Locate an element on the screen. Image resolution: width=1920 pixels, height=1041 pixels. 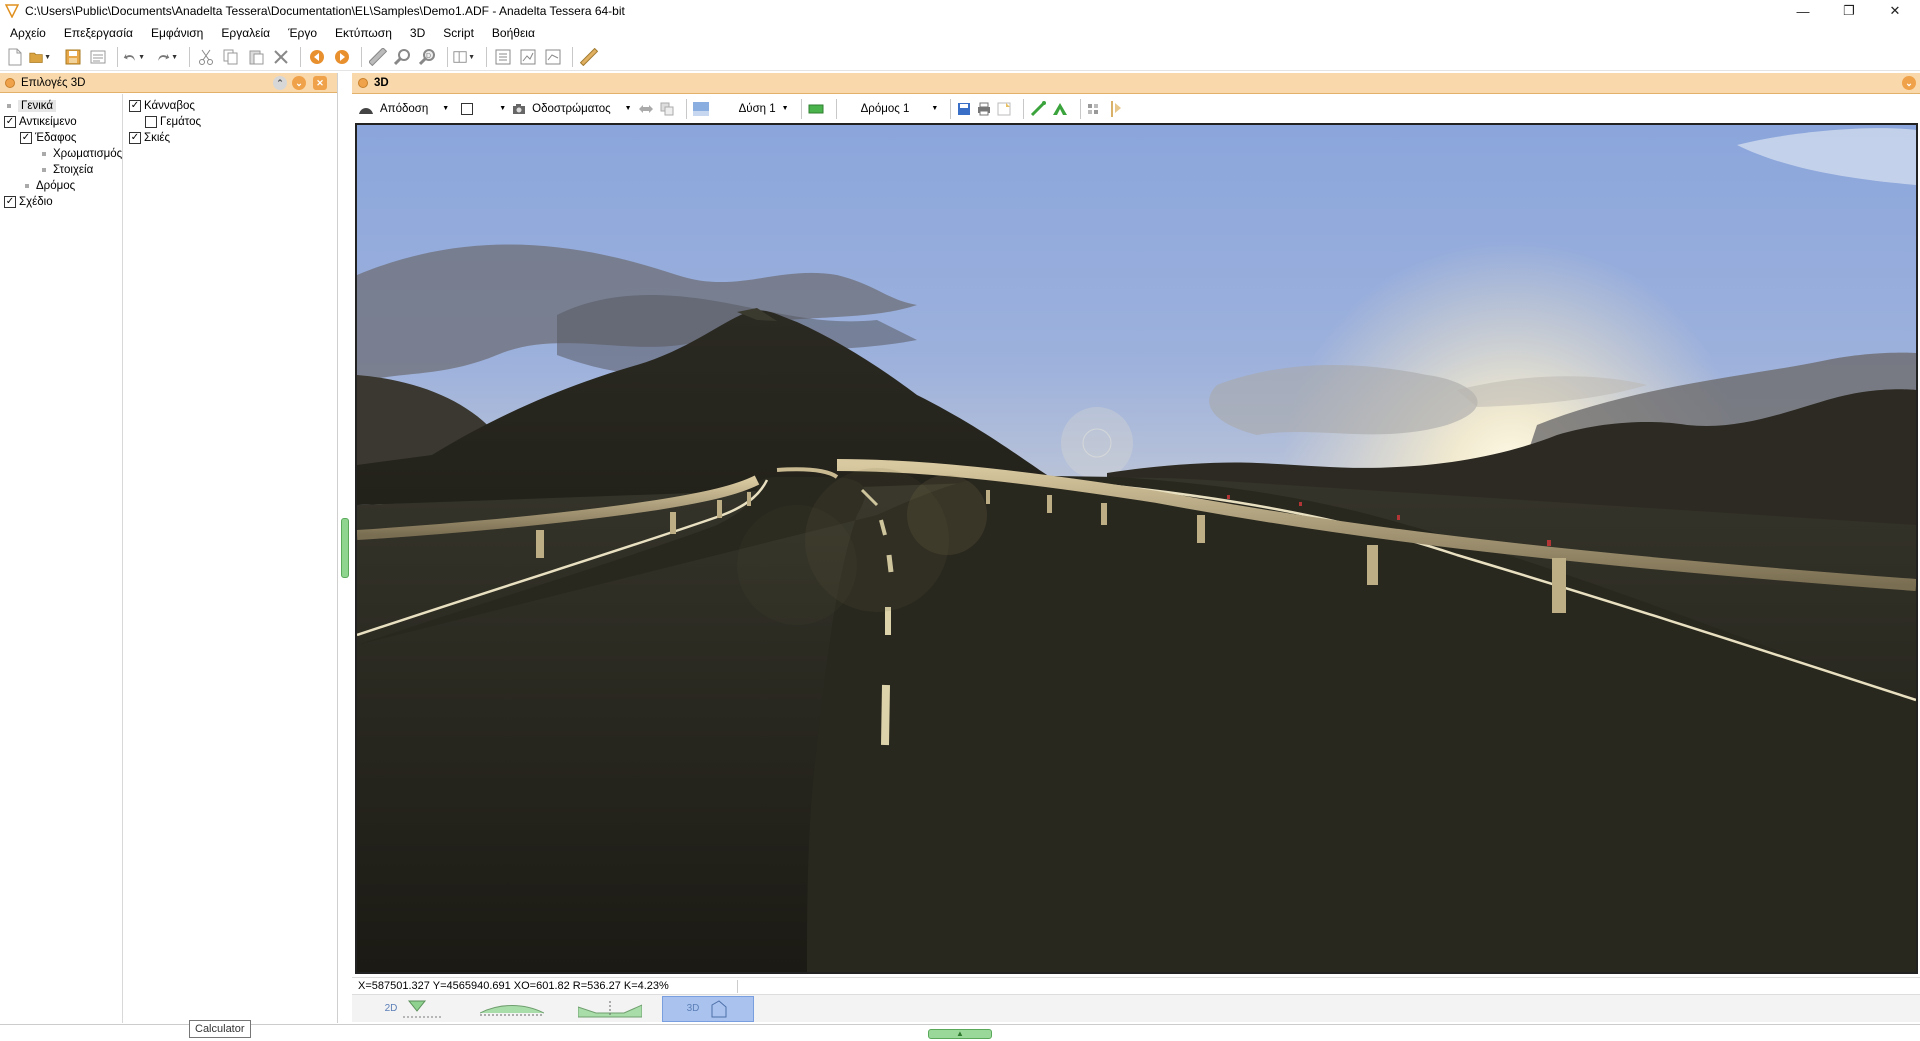
walk-path-icon is located at coordinates (1038, 108).